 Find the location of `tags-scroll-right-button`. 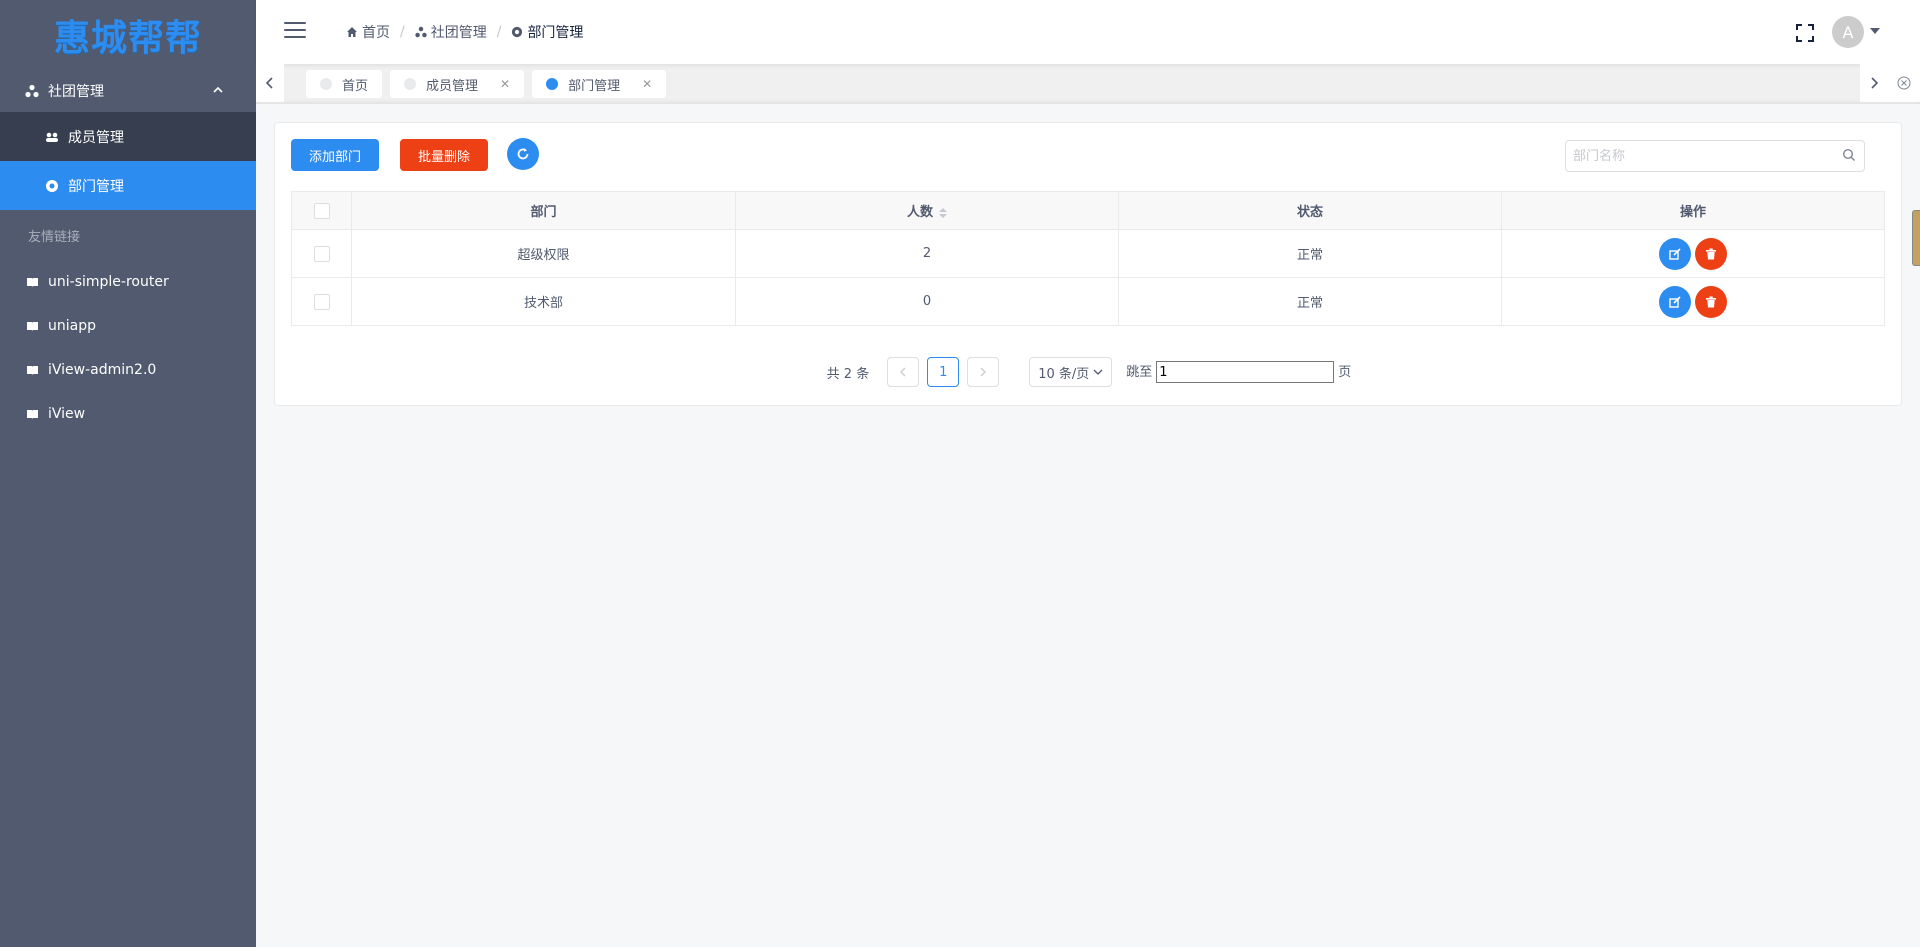

tags-scroll-right-button is located at coordinates (1874, 83).